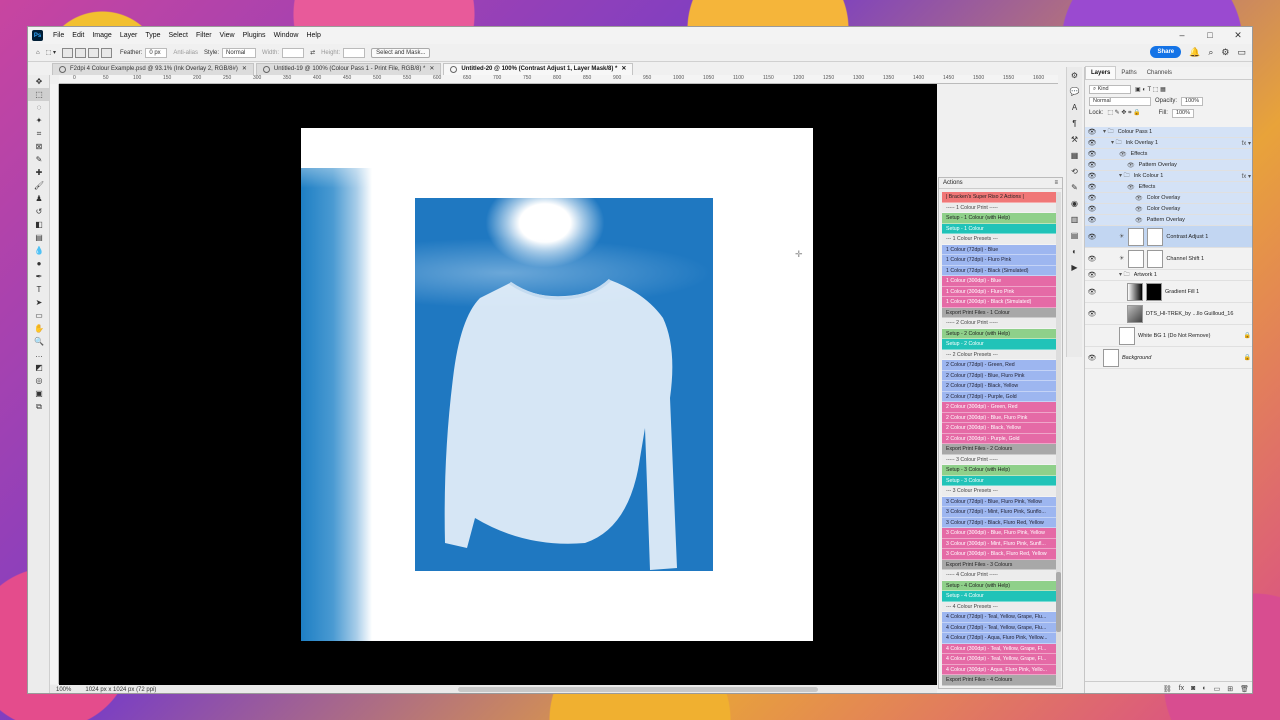 This screenshot has width=1280, height=720. What do you see at coordinates (1168, 237) in the screenshot?
I see `layer-row: 👁 ☀ Contrast Adjust 1` at bounding box center [1168, 237].